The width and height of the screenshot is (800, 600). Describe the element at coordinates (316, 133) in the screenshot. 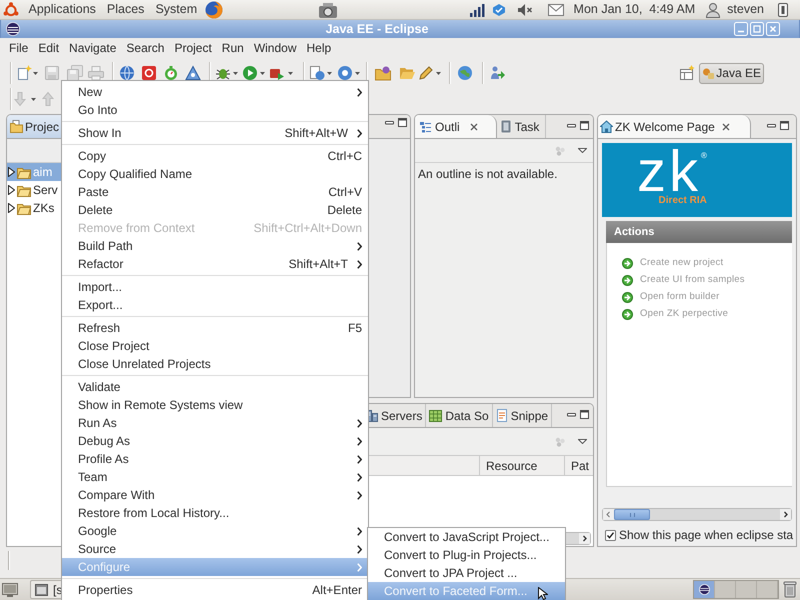

I see `keyboard-shortcut: Shift+Alt+W` at that location.